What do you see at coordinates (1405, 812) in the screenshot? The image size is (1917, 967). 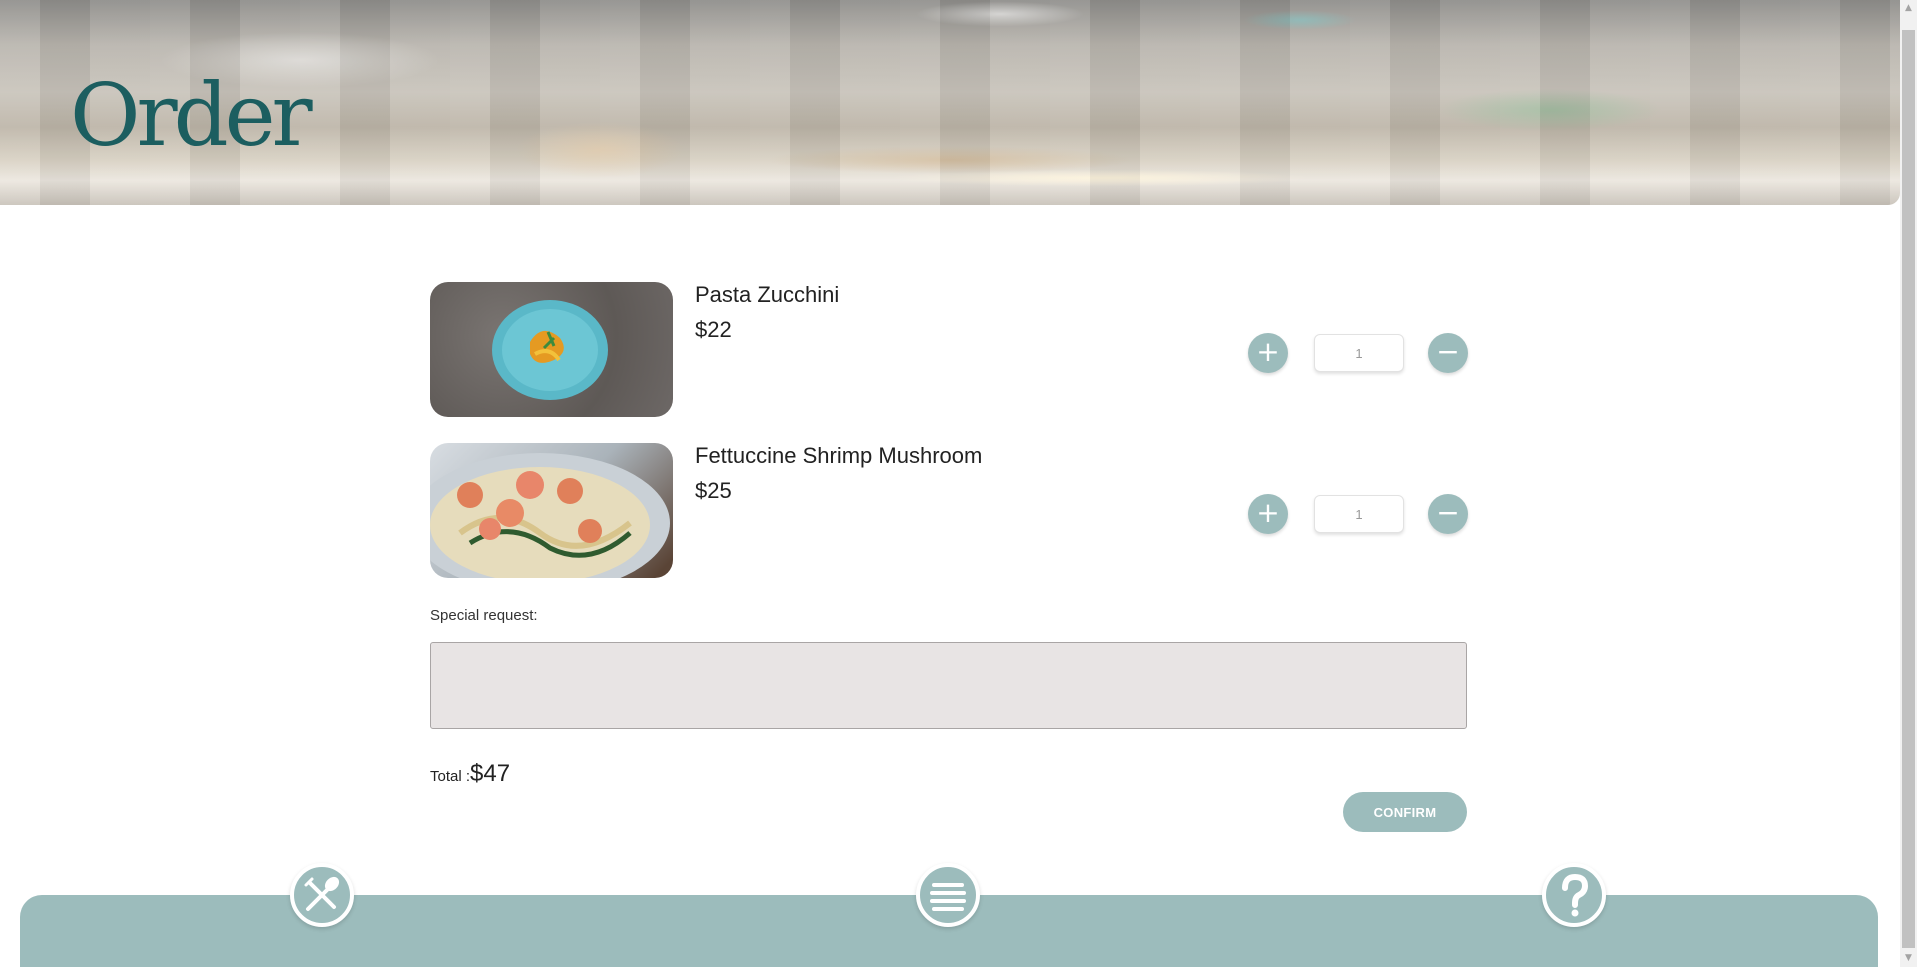 I see `confirm-button: CONFIRM` at bounding box center [1405, 812].